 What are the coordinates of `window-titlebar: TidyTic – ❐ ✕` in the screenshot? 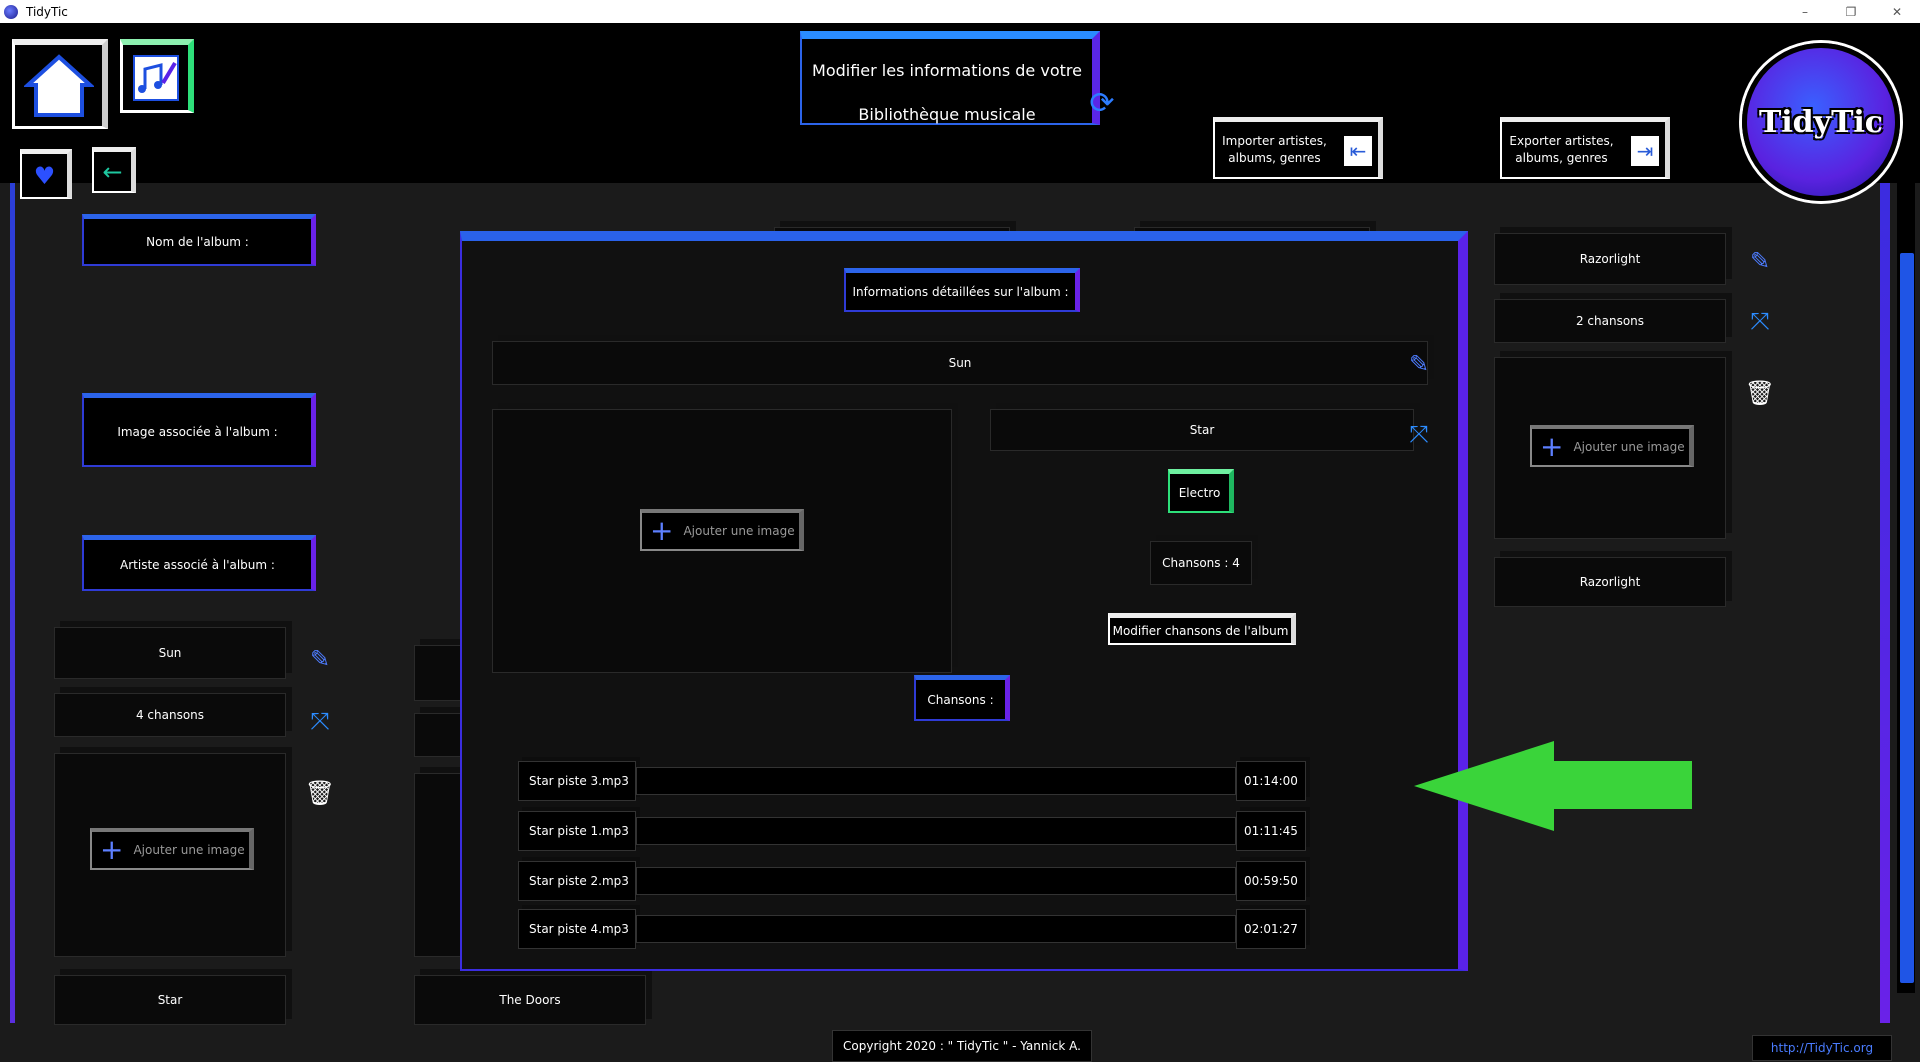 It's located at (960, 11).